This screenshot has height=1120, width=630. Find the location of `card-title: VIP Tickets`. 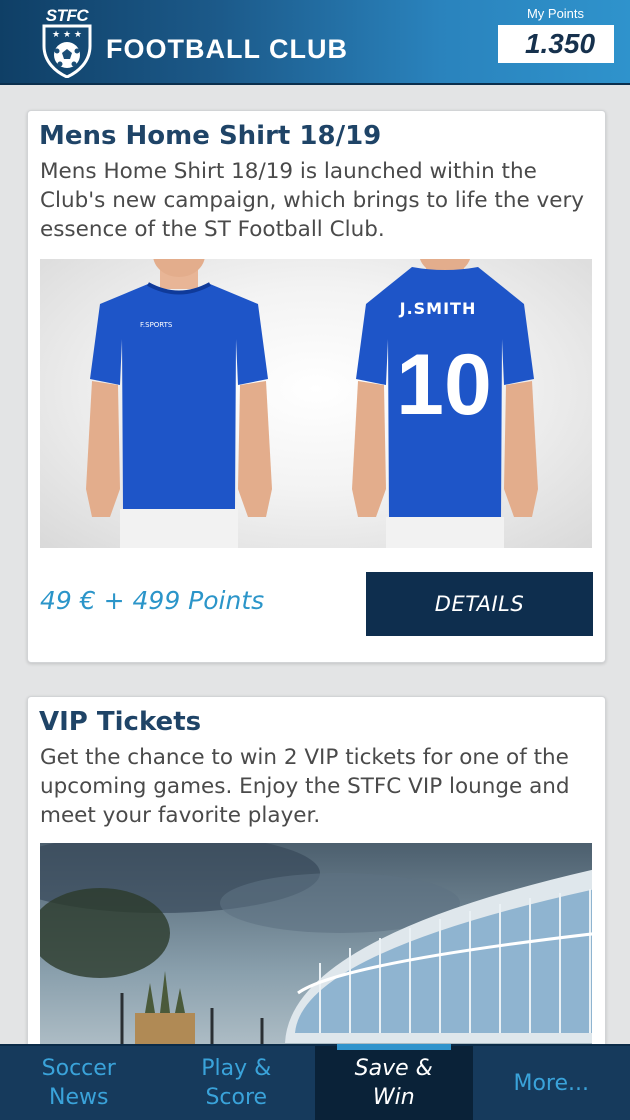

card-title: VIP Tickets is located at coordinates (120, 722).